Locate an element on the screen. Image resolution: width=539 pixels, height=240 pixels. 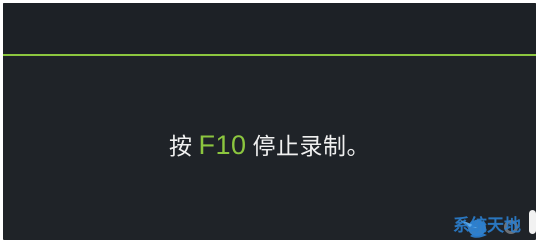
hint-prefix: 按 is located at coordinates (180, 147).